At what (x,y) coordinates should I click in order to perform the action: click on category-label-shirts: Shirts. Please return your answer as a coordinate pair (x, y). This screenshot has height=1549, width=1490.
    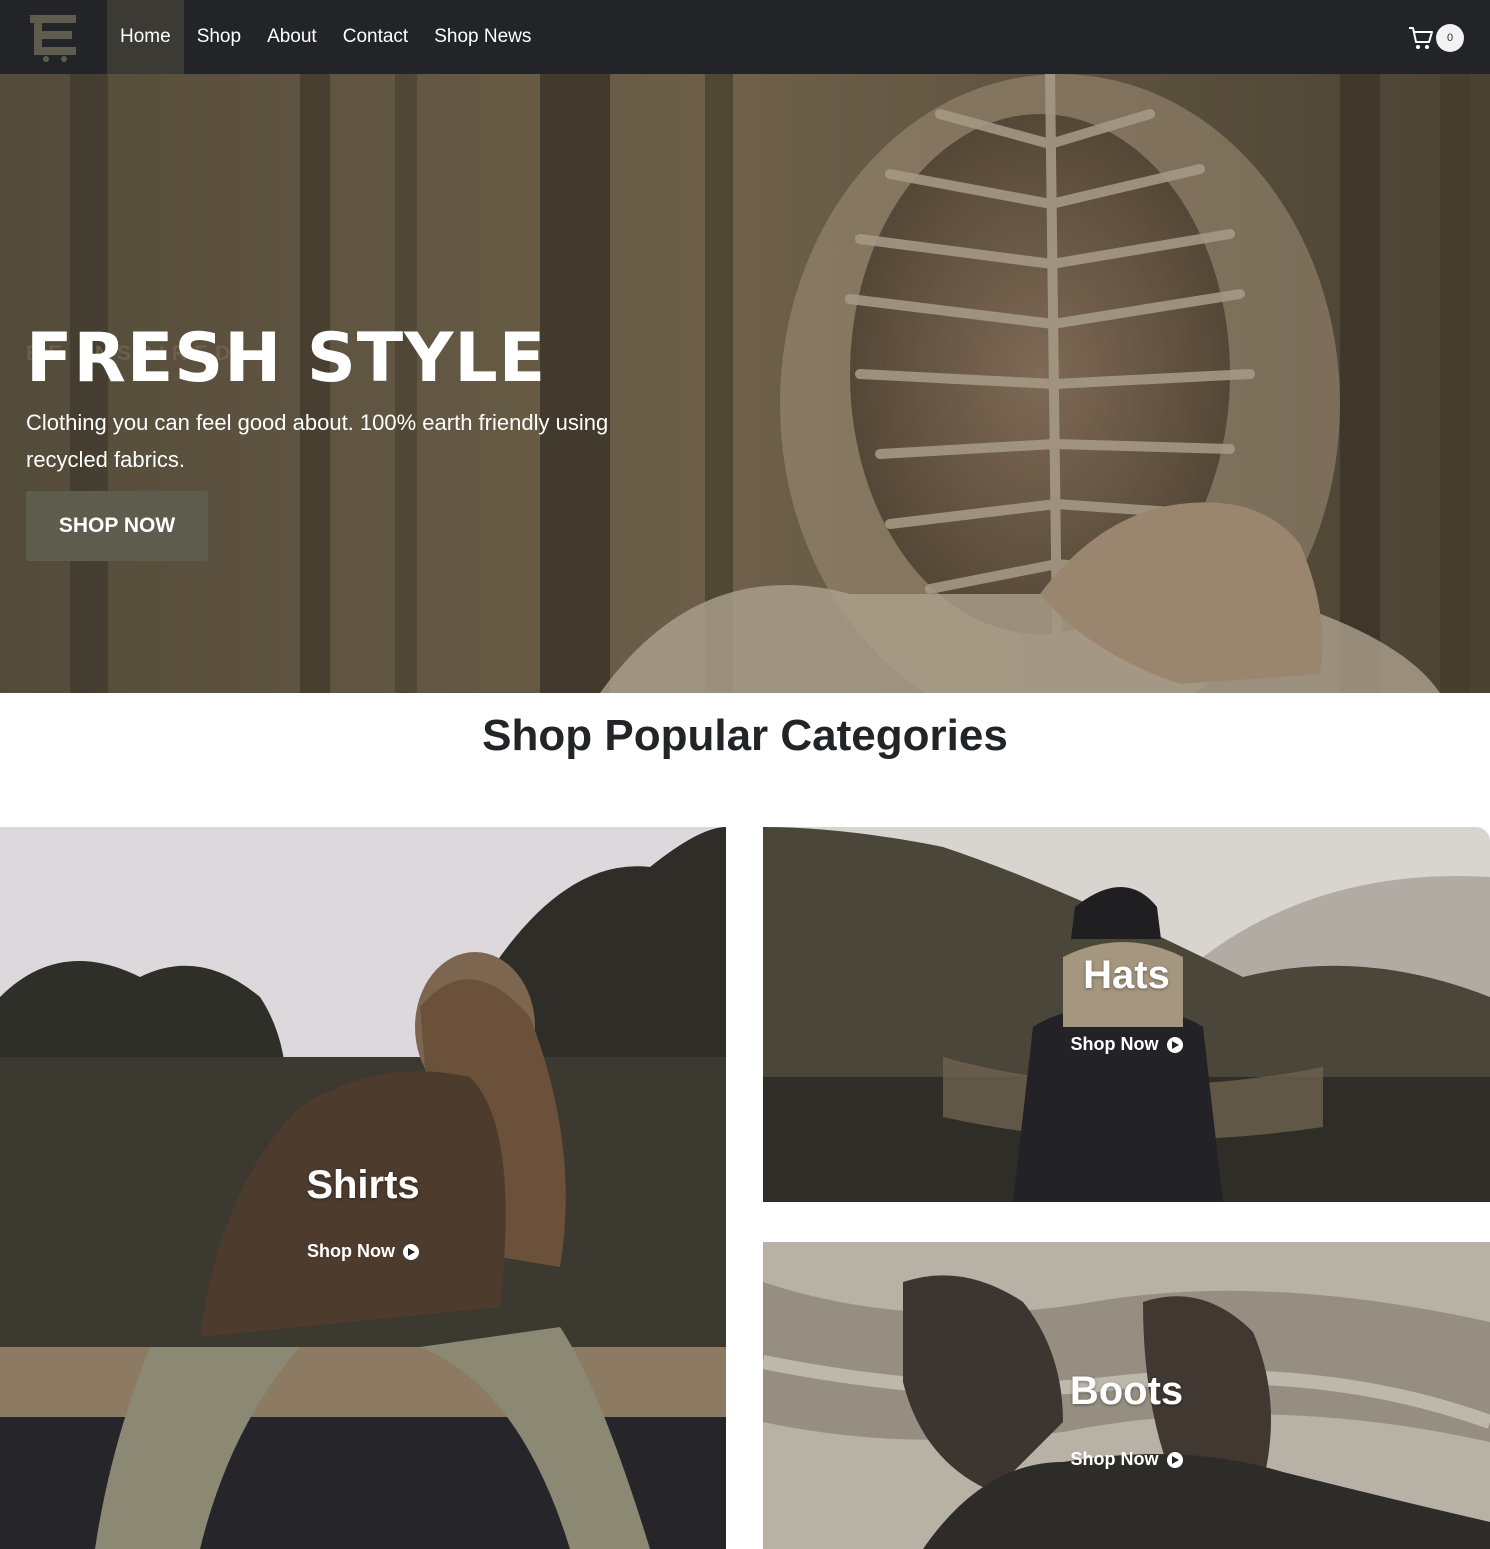
    Looking at the image, I should click on (363, 1185).